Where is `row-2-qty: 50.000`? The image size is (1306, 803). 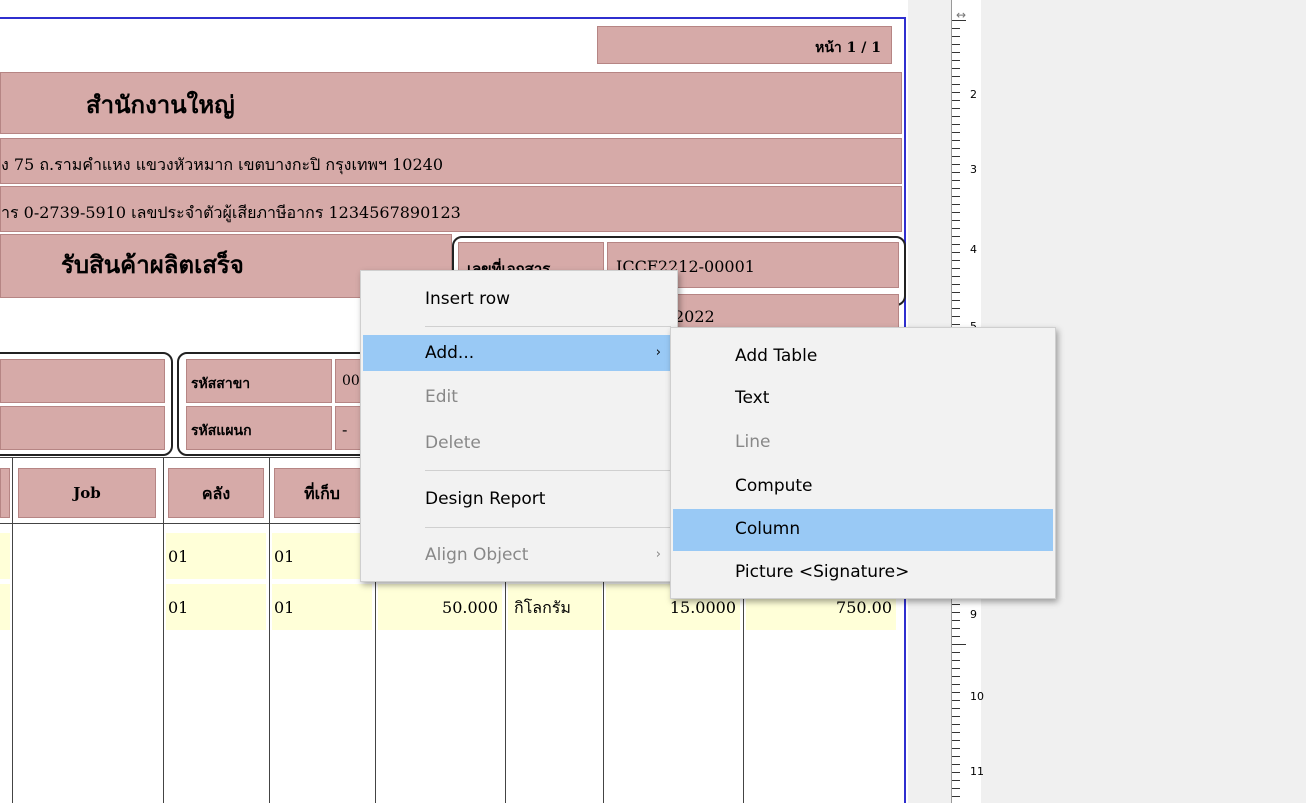 row-2-qty: 50.000 is located at coordinates (440, 607).